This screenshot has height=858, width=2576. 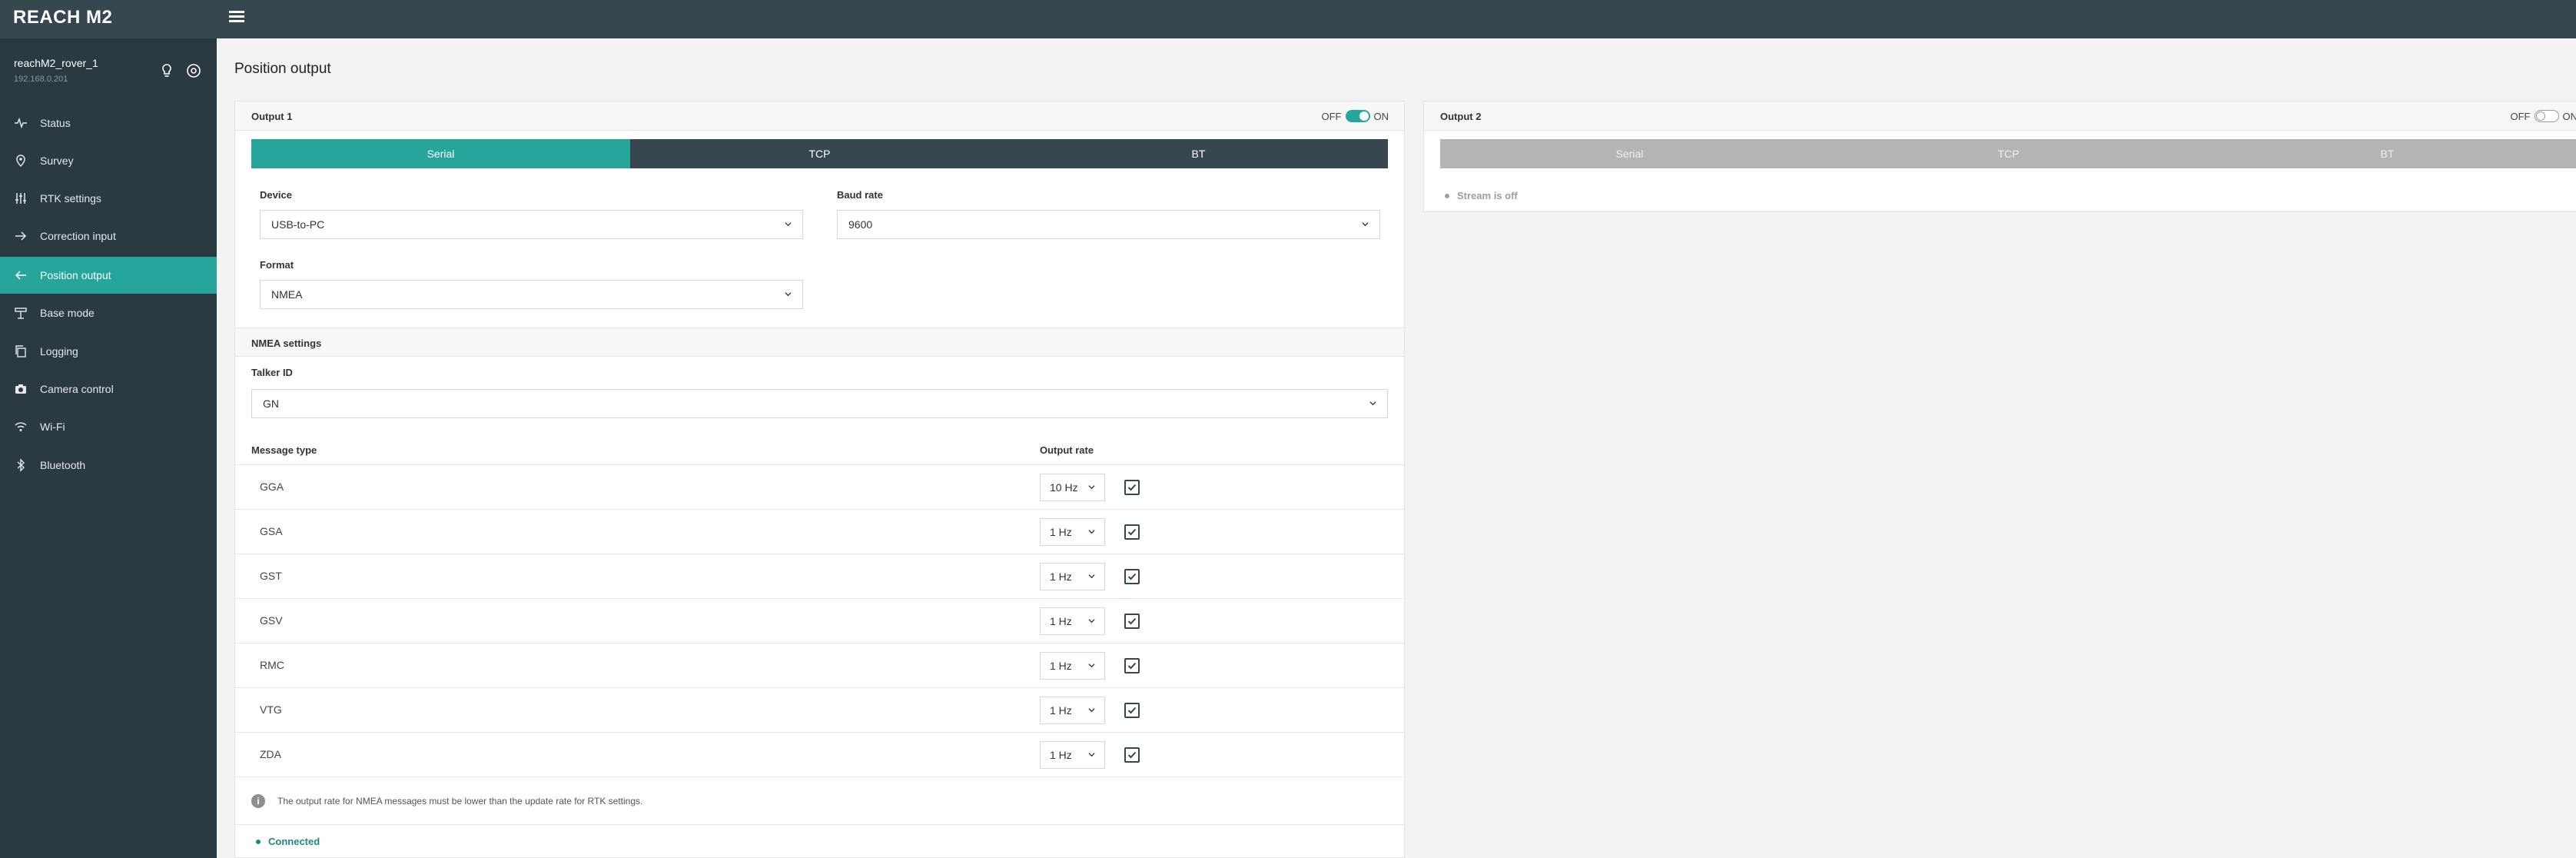 What do you see at coordinates (108, 198) in the screenshot?
I see `sidebar-item-rtk-settings: RTK settings` at bounding box center [108, 198].